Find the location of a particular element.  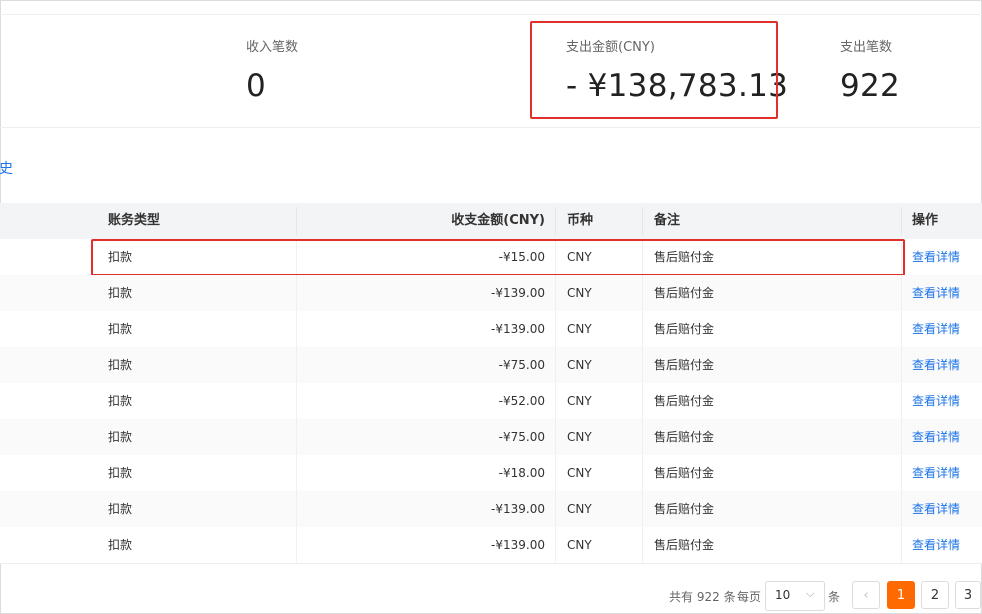

stats-divider is located at coordinates (491, 127).